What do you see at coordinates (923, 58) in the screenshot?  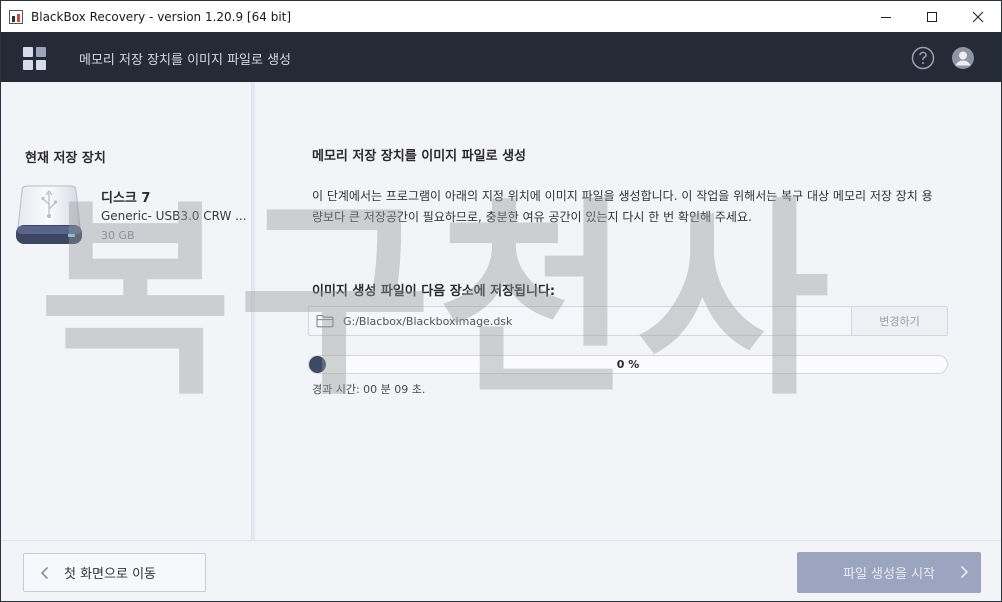 I see `help-icon` at bounding box center [923, 58].